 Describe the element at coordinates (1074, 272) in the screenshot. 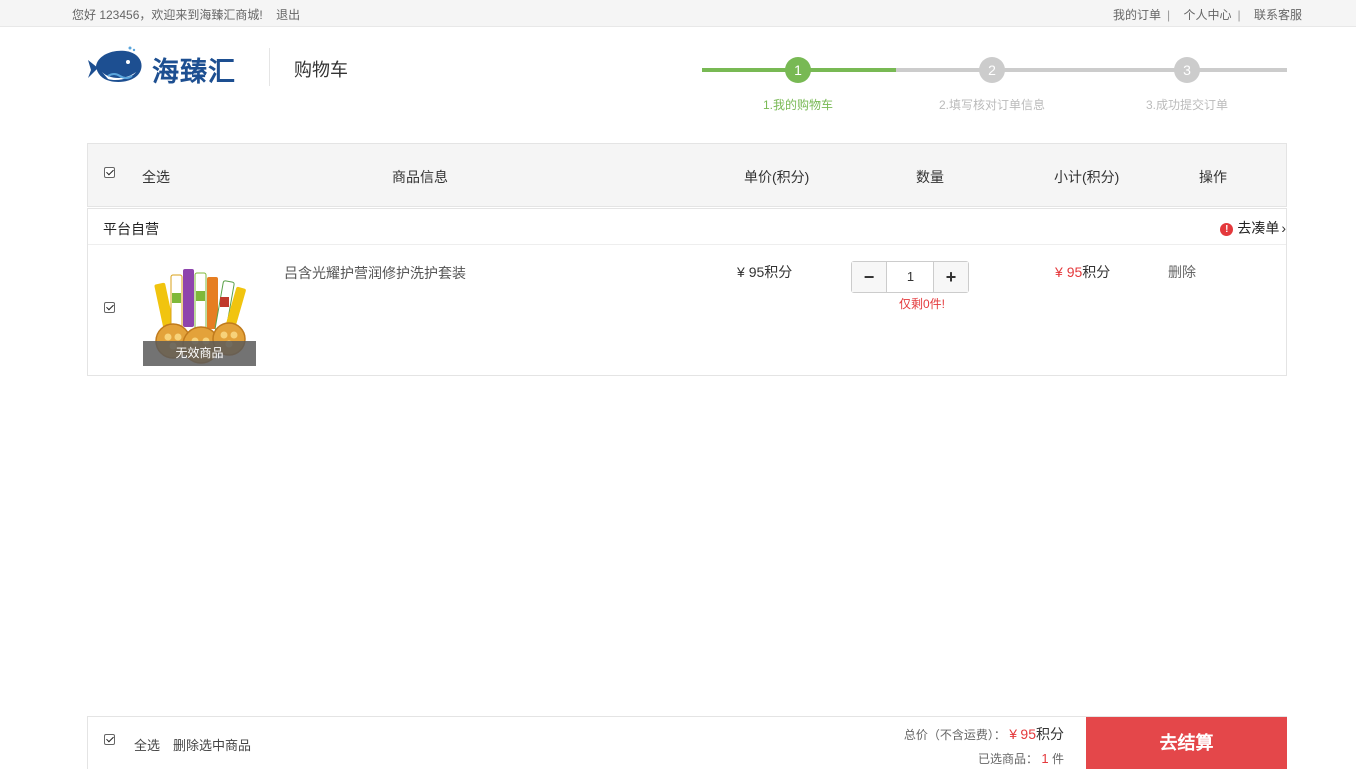

I see `subtotal-value: 95` at that location.